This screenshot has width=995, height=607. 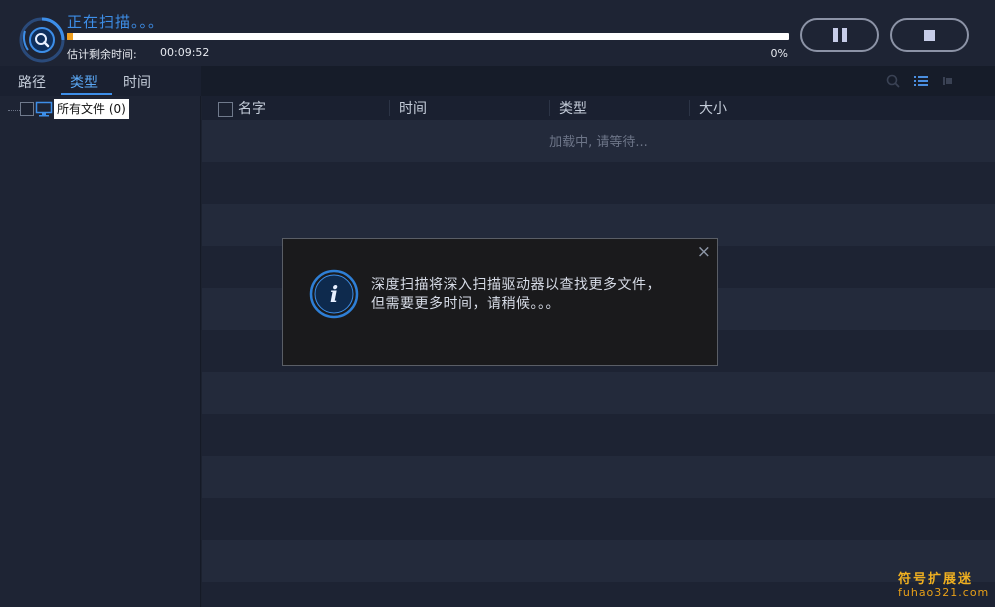 I want to click on svg-text: i, so click(x=334, y=295).